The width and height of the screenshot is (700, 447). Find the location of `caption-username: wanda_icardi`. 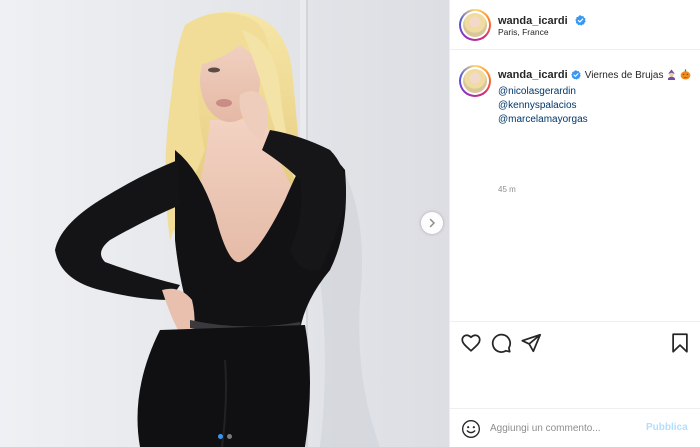

caption-username: wanda_icardi is located at coordinates (533, 75).